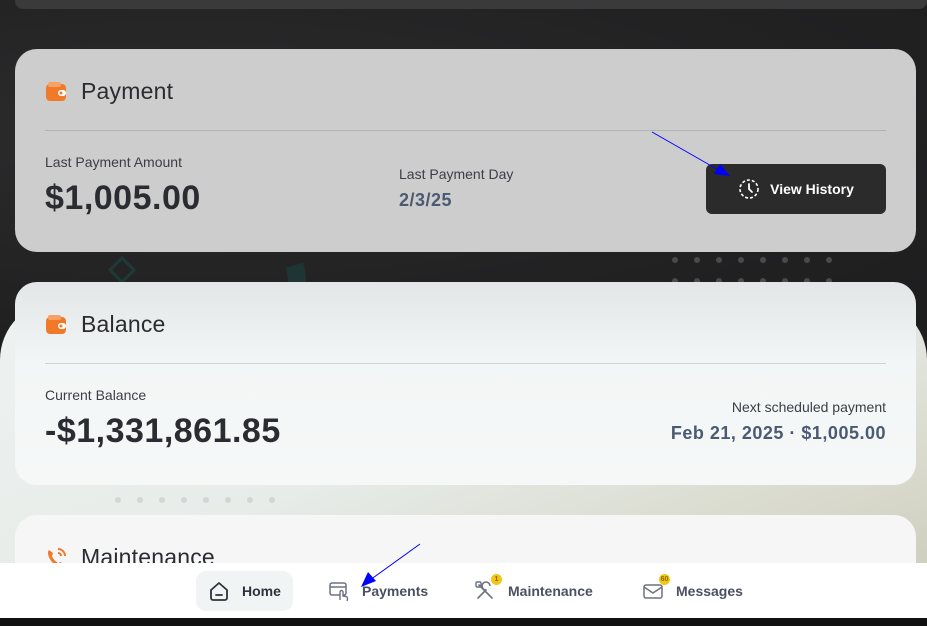  What do you see at coordinates (709, 591) in the screenshot?
I see `tab-messages-label: Messages` at bounding box center [709, 591].